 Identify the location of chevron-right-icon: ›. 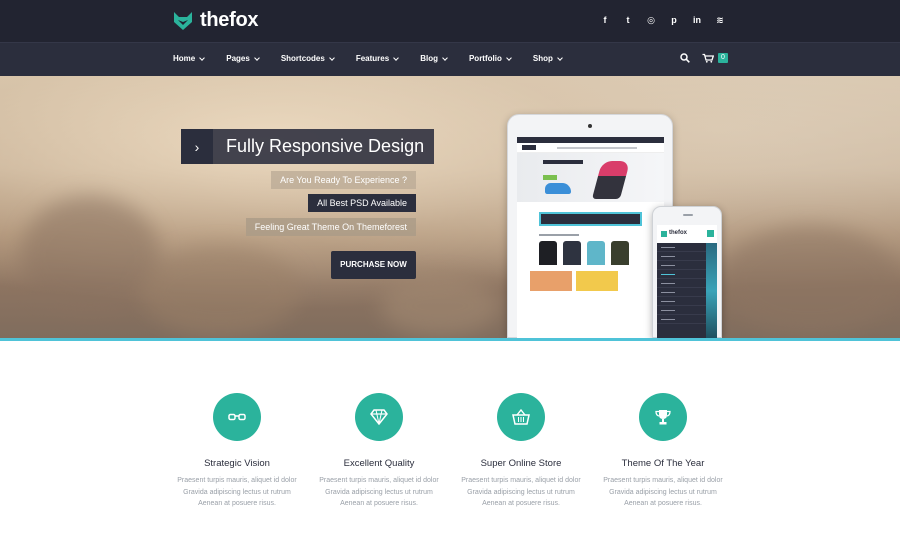
(197, 146).